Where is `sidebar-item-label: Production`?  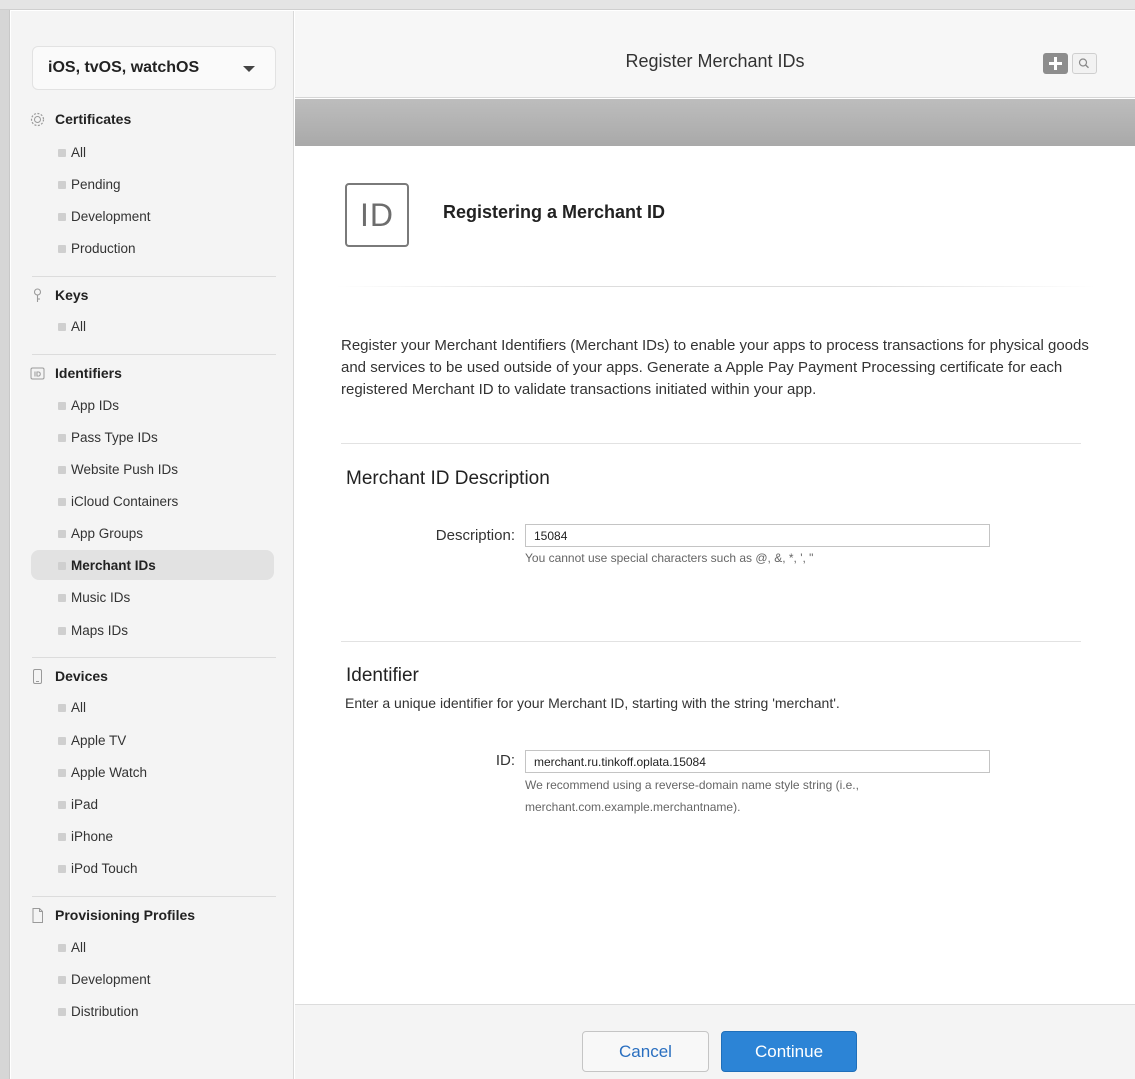
sidebar-item-label: Production is located at coordinates (103, 248).